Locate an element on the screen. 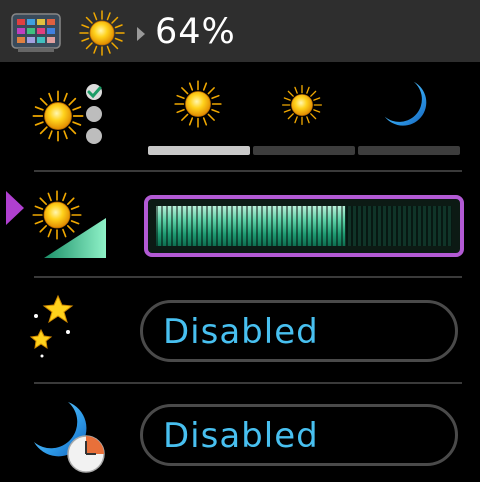 The height and width of the screenshot is (482, 480). night-timer-value-field: Disabled is located at coordinates (299, 435).